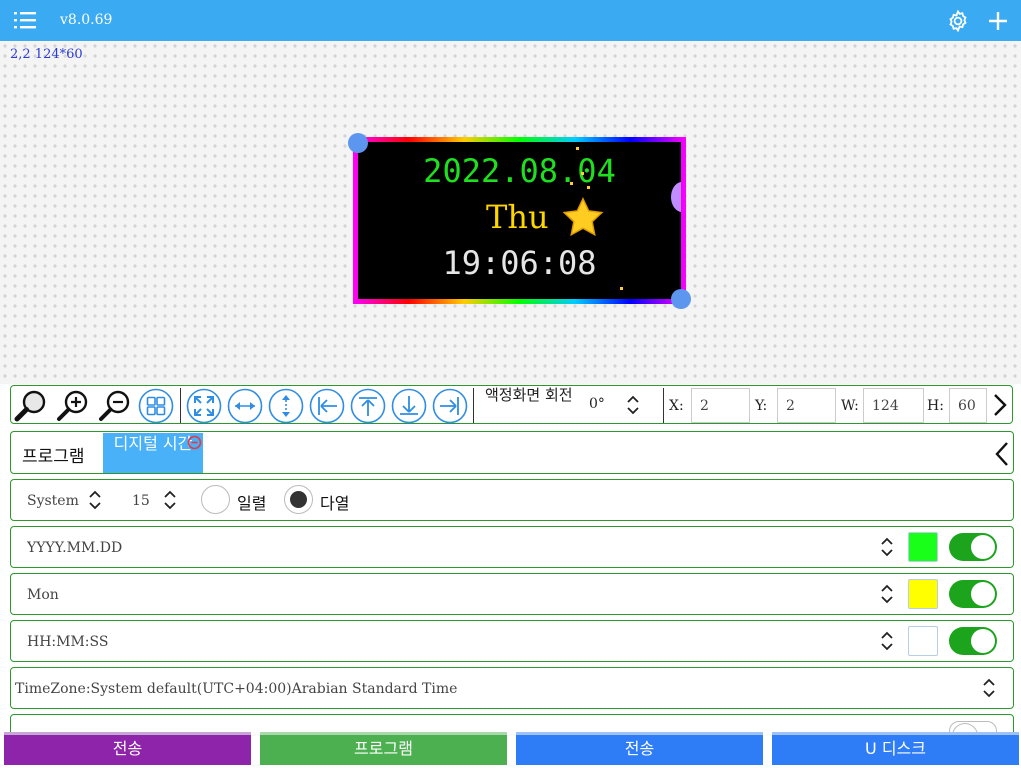 The height and width of the screenshot is (768, 1021). What do you see at coordinates (989, 688) in the screenshot?
I see `timezone-spinner-icon` at bounding box center [989, 688].